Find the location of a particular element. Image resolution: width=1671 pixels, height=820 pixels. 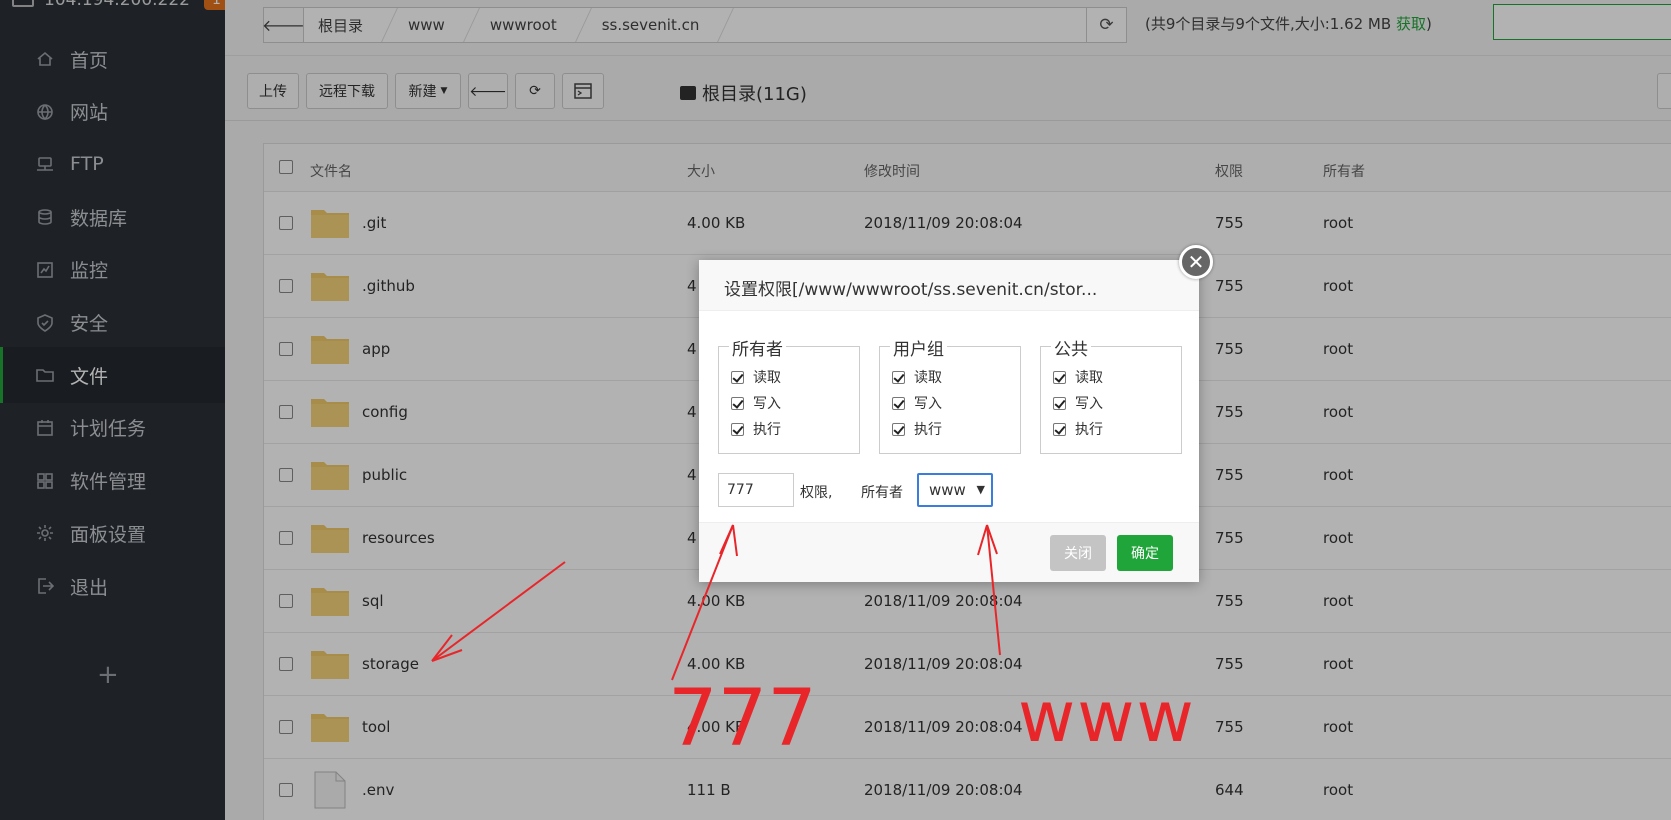

group-exec-checkbox: 执行 is located at coordinates (917, 429).